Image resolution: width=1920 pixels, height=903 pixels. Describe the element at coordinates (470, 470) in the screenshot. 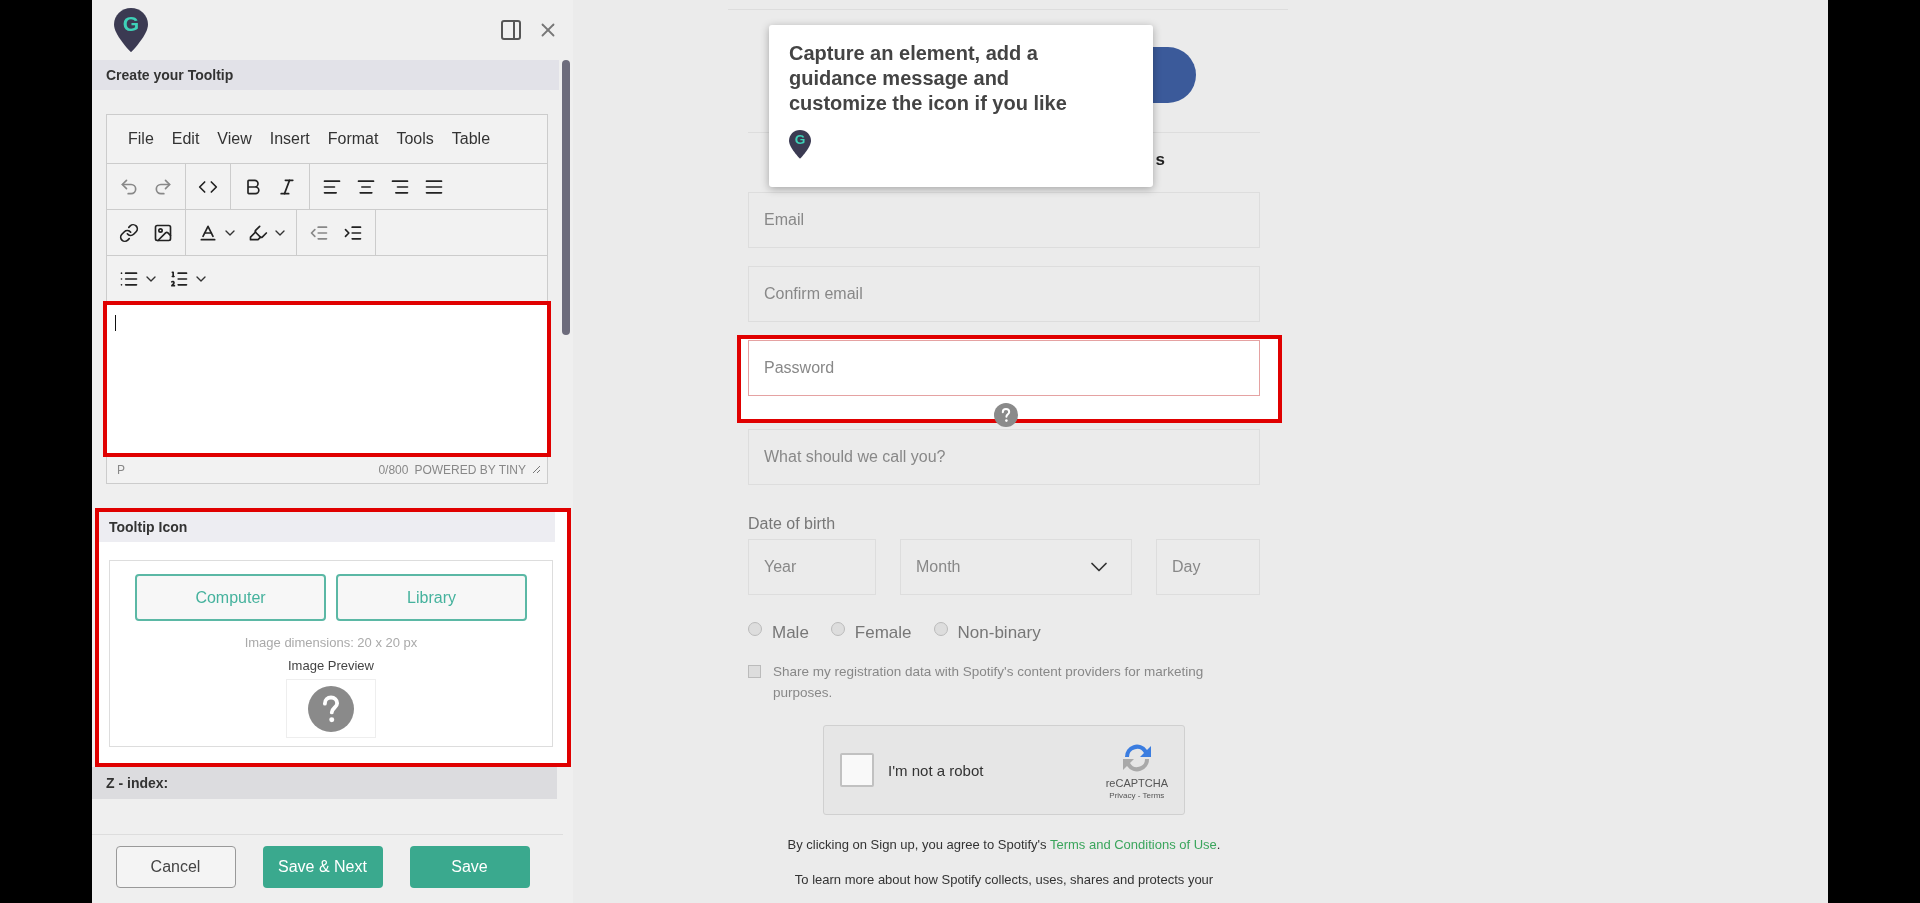

I see `editor-brand: POWERED BY TINY` at that location.